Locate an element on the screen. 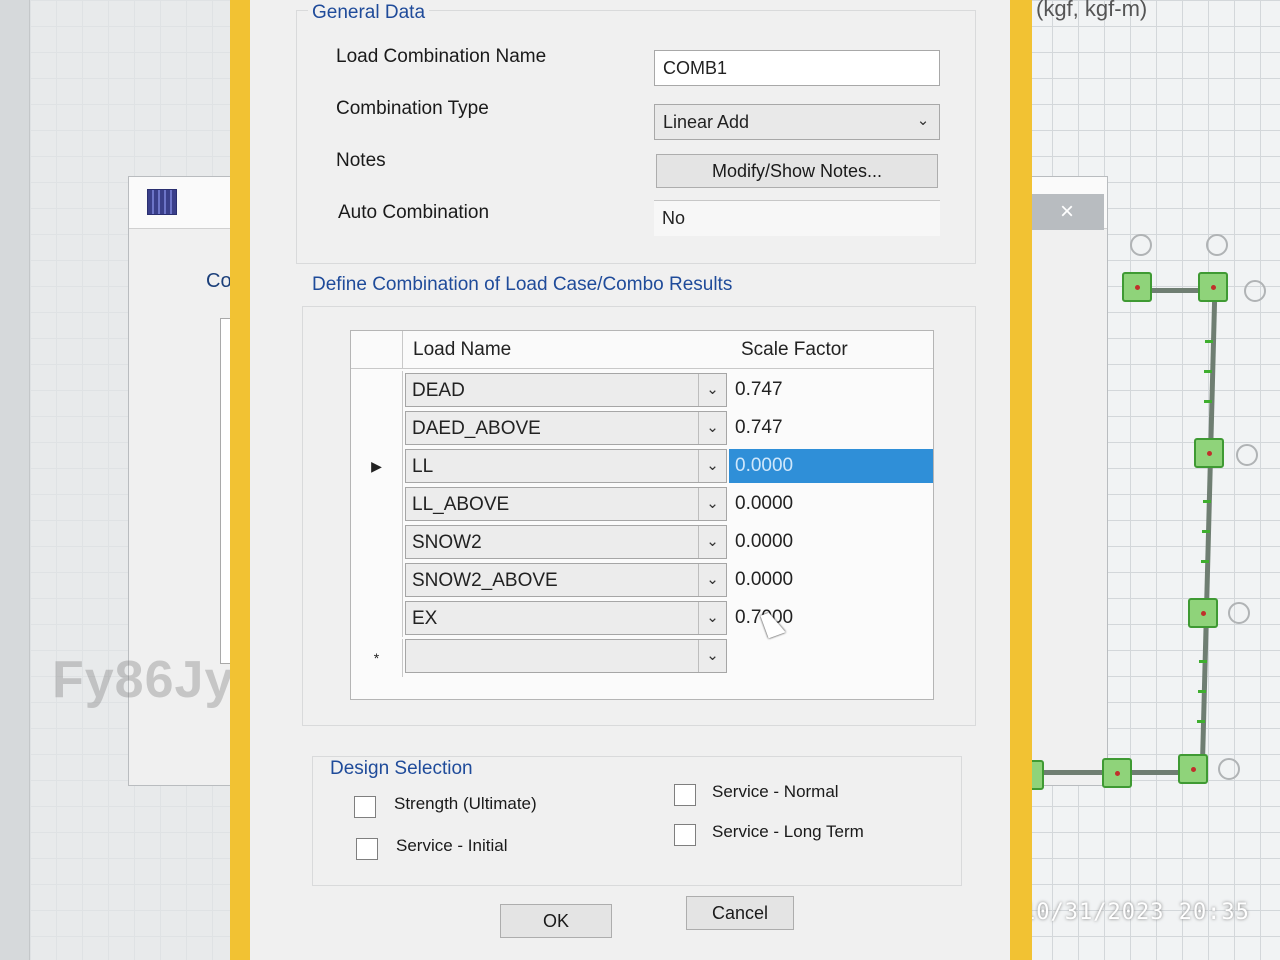 Image resolution: width=1280 pixels, height=960 pixels. design-selection-title: Design Selection is located at coordinates (401, 769).